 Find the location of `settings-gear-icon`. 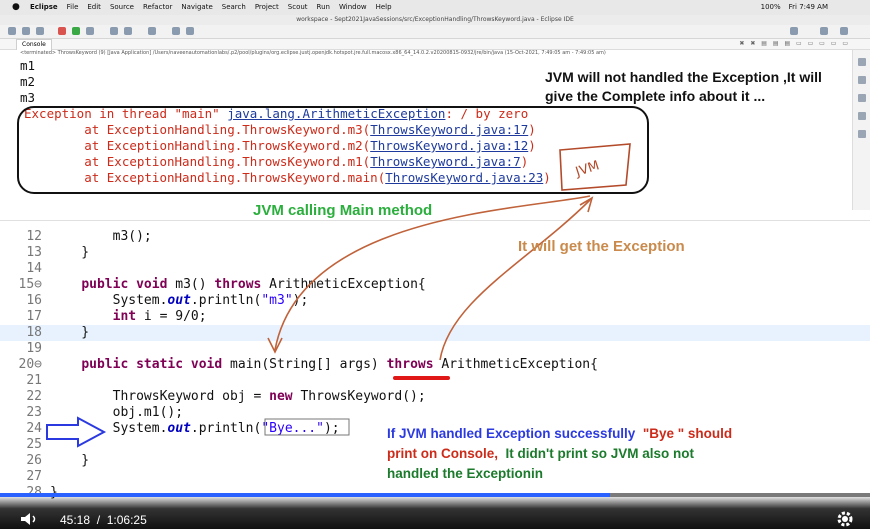

settings-gear-icon is located at coordinates (845, 519).